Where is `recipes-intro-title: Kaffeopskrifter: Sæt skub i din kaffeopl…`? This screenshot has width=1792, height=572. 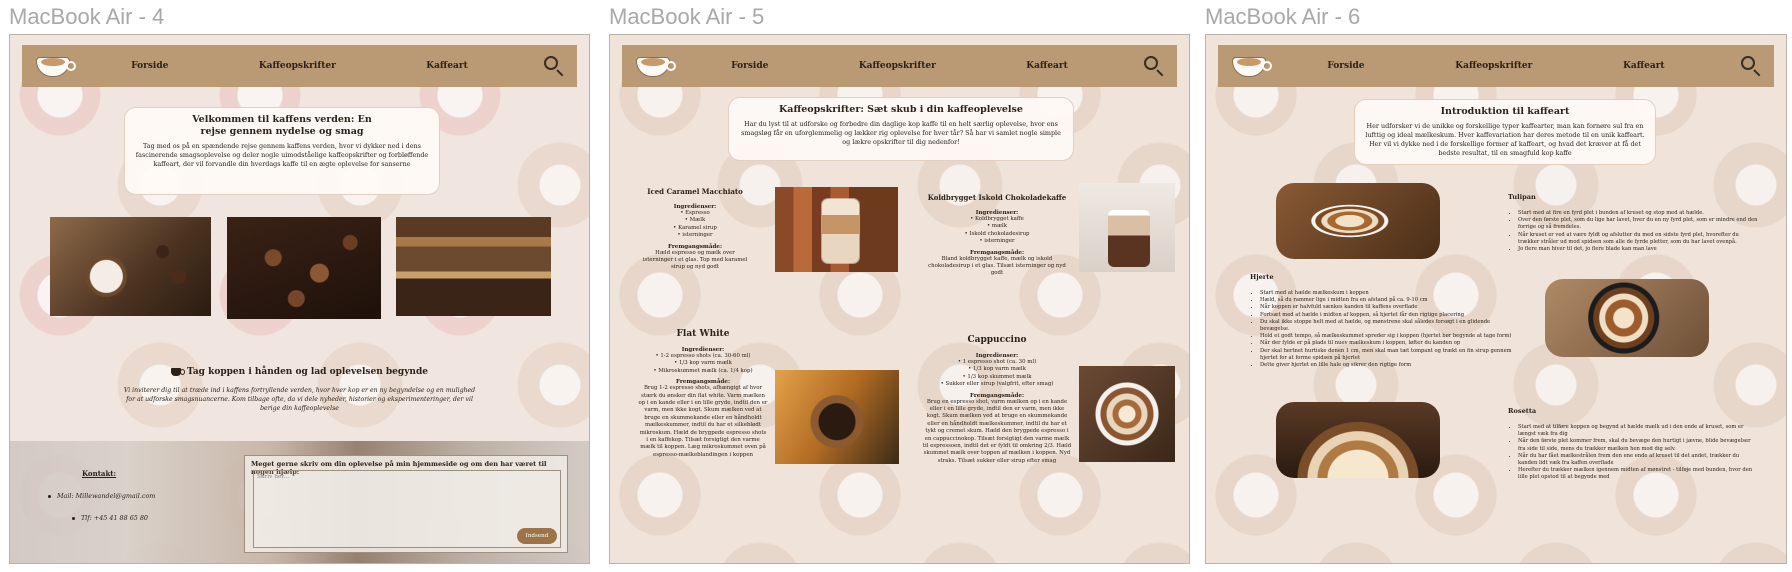
recipes-intro-title: Kaffeopskrifter: Sæt skub i din kaffeopl… is located at coordinates (901, 109).